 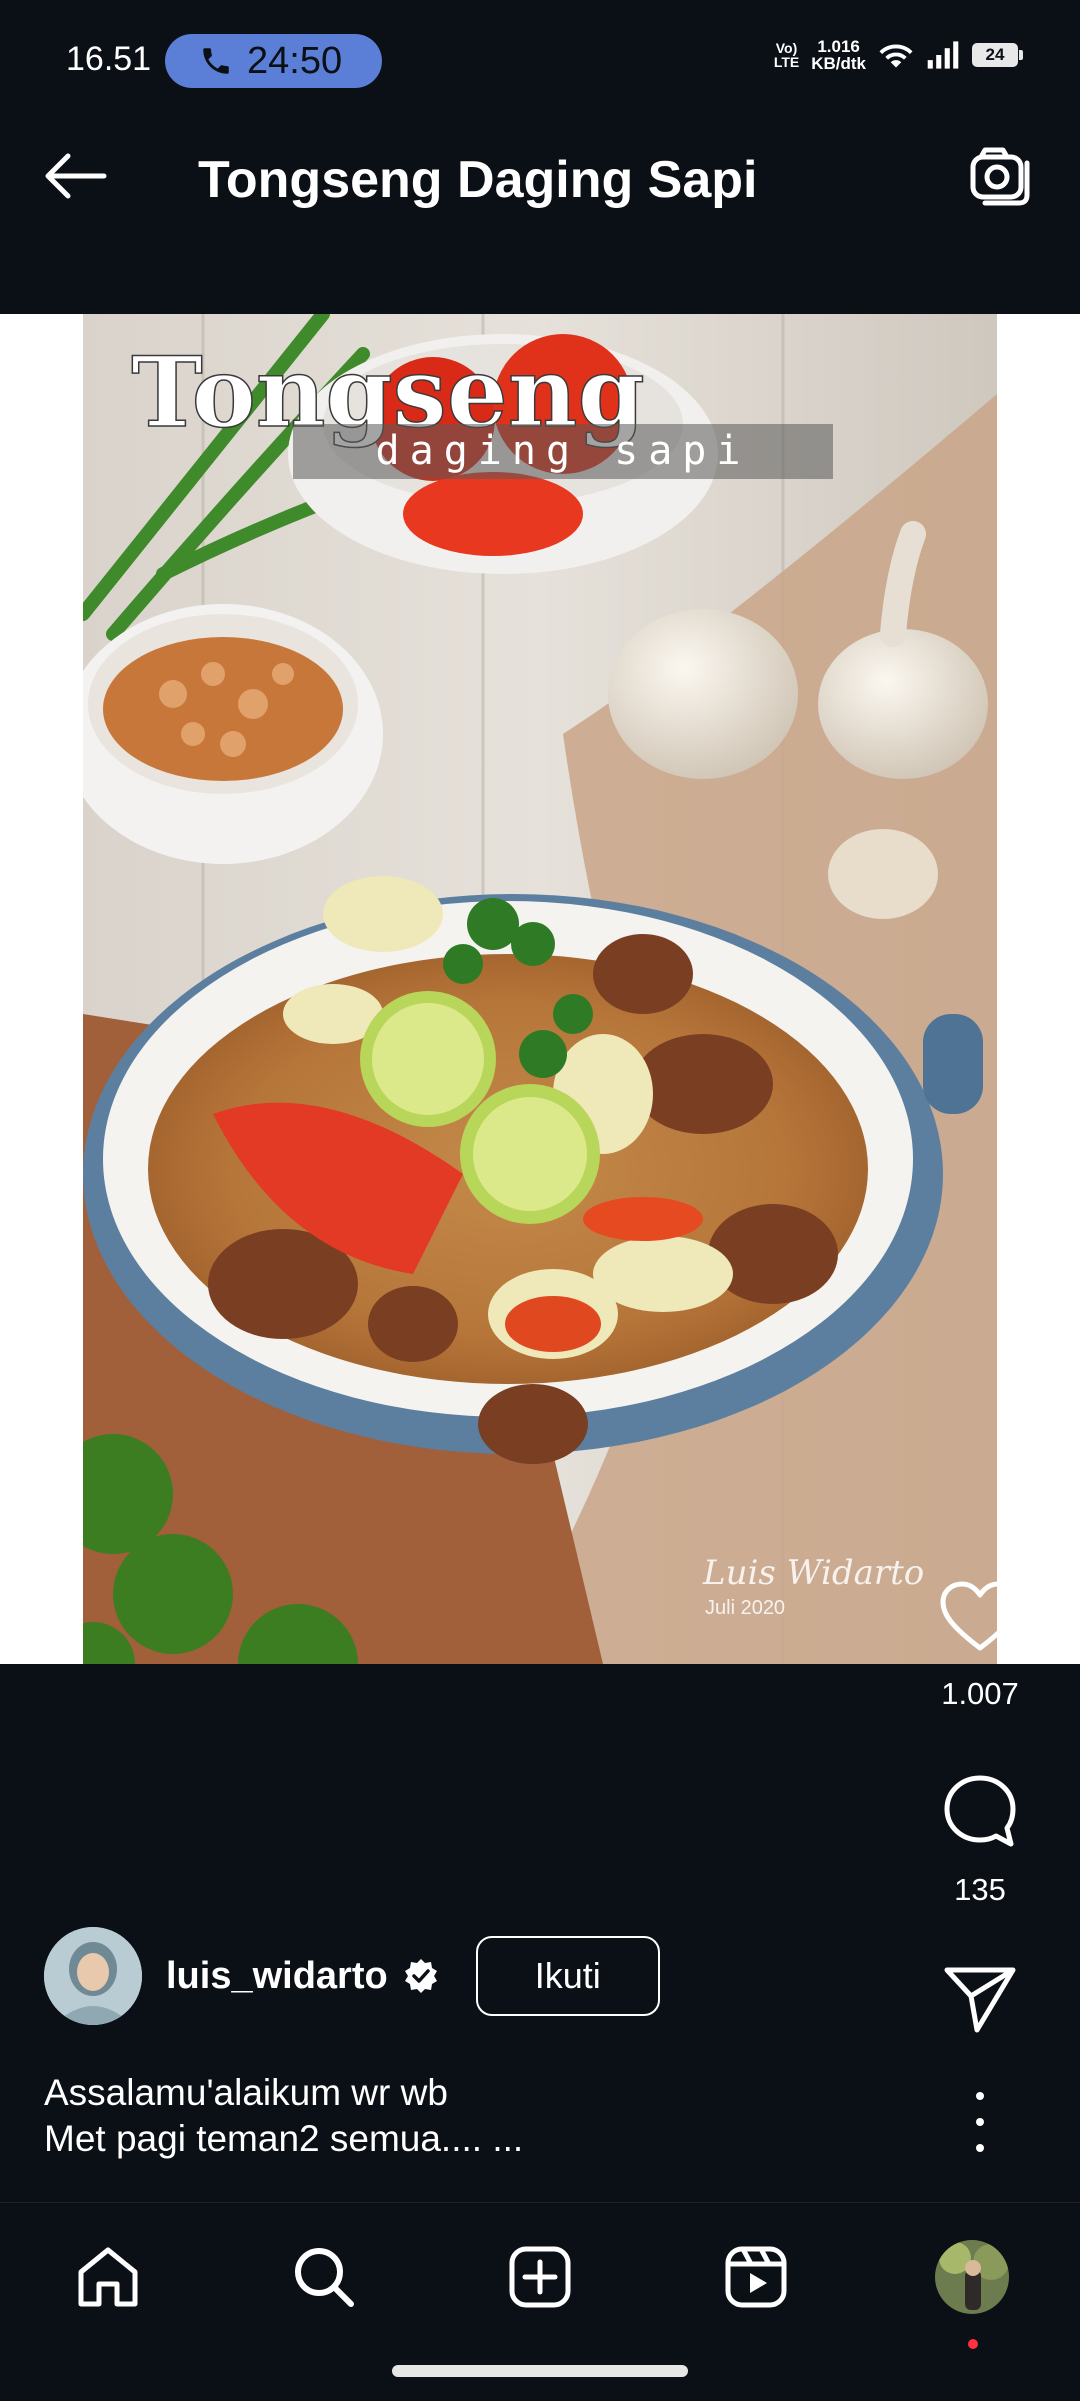 I want to click on like-count: 1.007, so click(x=980, y=1694).